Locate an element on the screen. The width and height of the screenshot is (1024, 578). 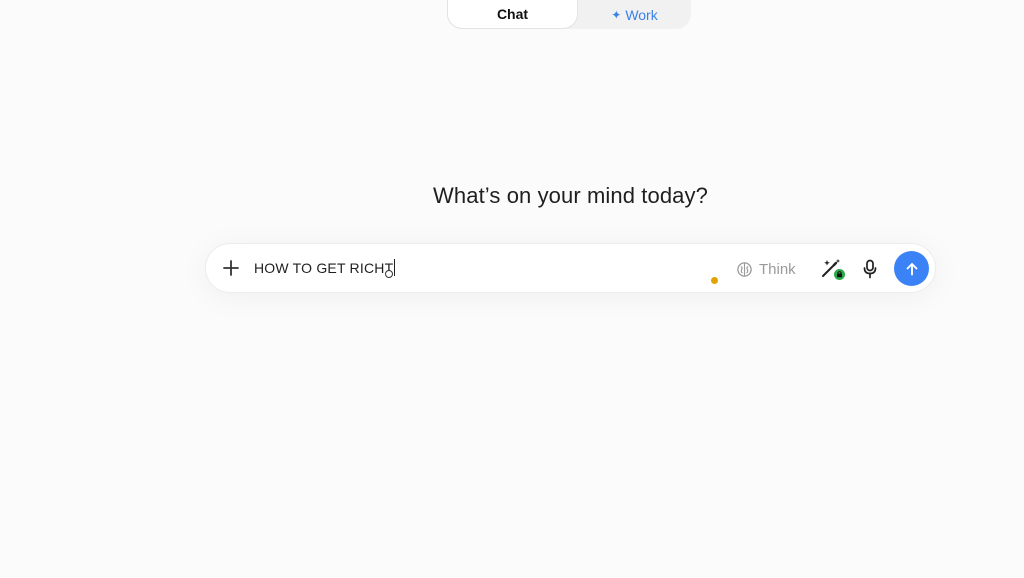
voice-input-button is located at coordinates (870, 269).